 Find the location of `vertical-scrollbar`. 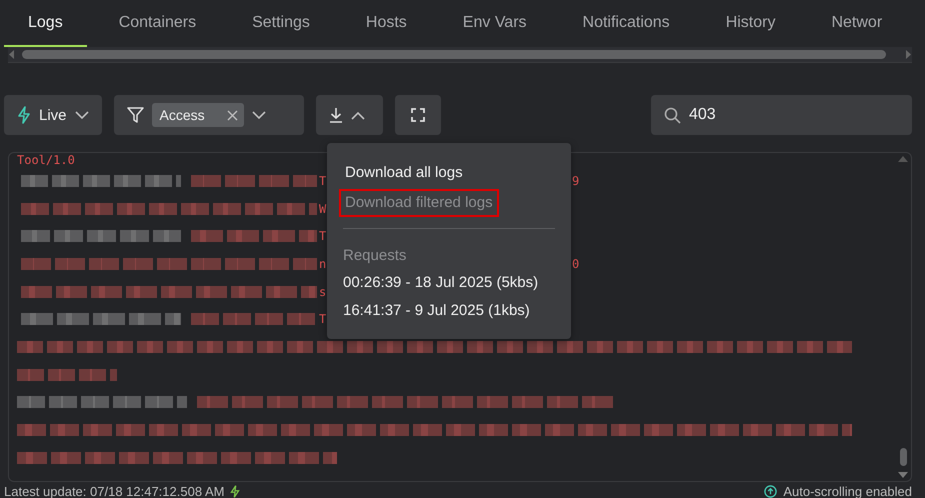

vertical-scrollbar is located at coordinates (903, 317).